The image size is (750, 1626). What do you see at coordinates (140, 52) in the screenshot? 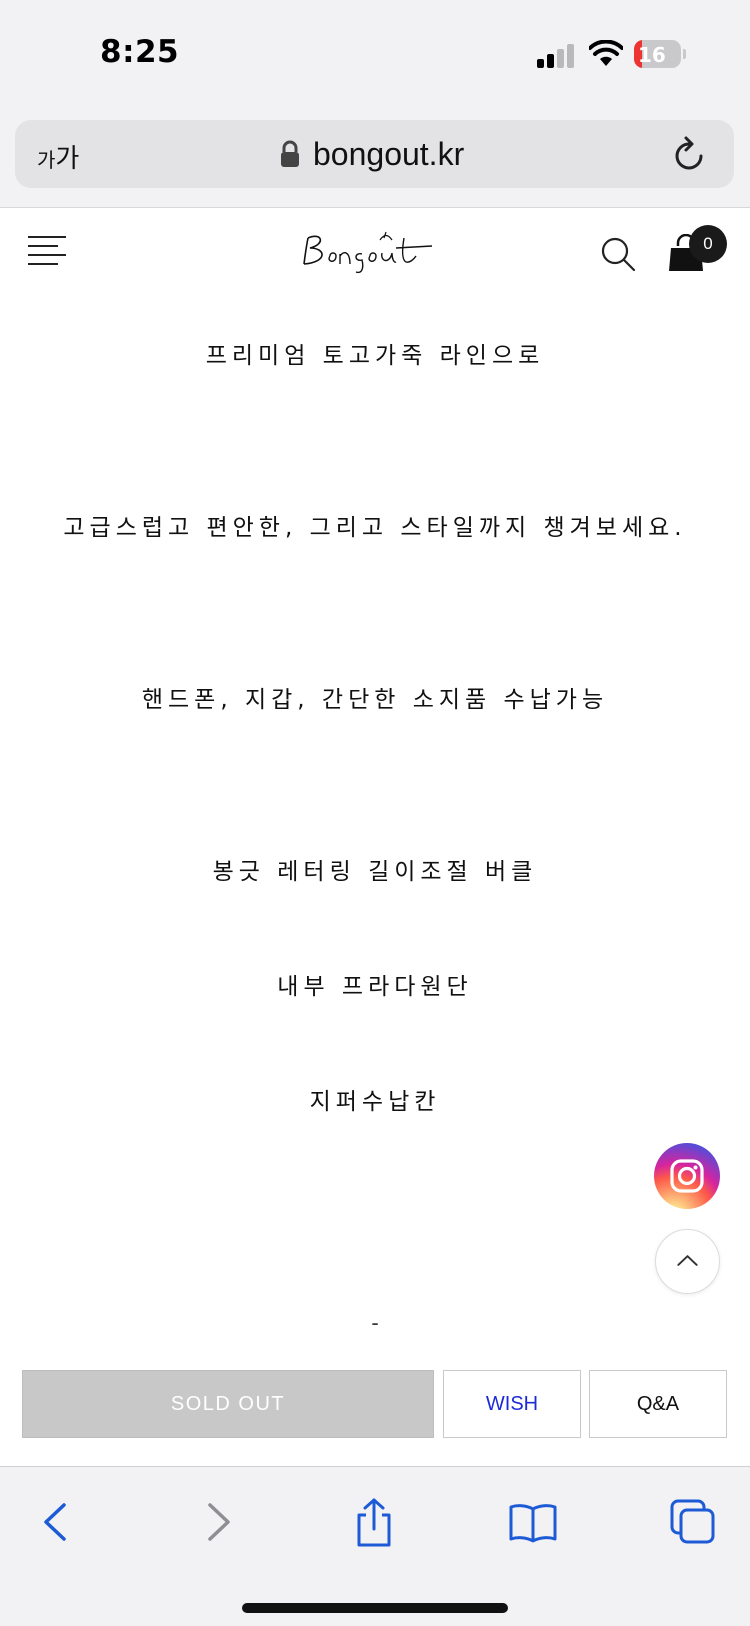
I see `status-time: 8:25` at bounding box center [140, 52].